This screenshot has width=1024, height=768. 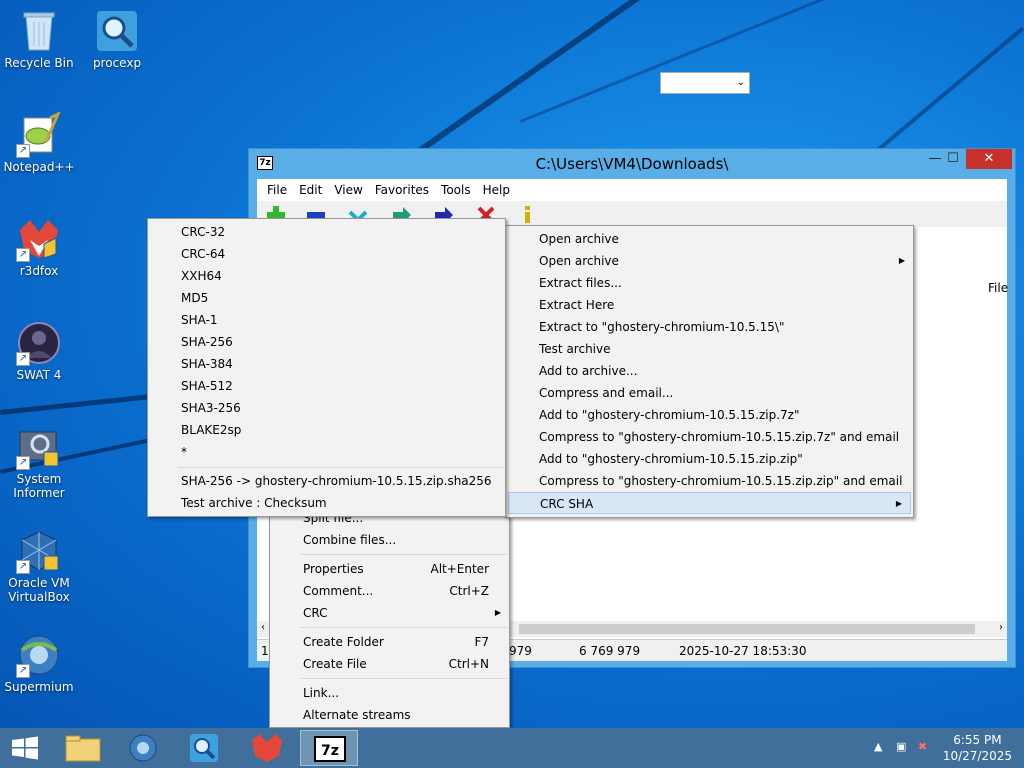 What do you see at coordinates (310, 190) in the screenshot?
I see `menu-edit: Edit` at bounding box center [310, 190].